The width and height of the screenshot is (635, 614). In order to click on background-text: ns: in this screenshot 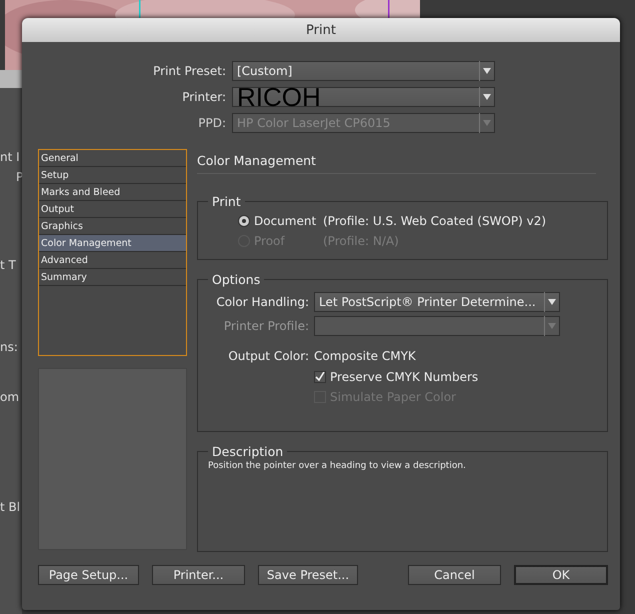, I will do `click(9, 347)`.